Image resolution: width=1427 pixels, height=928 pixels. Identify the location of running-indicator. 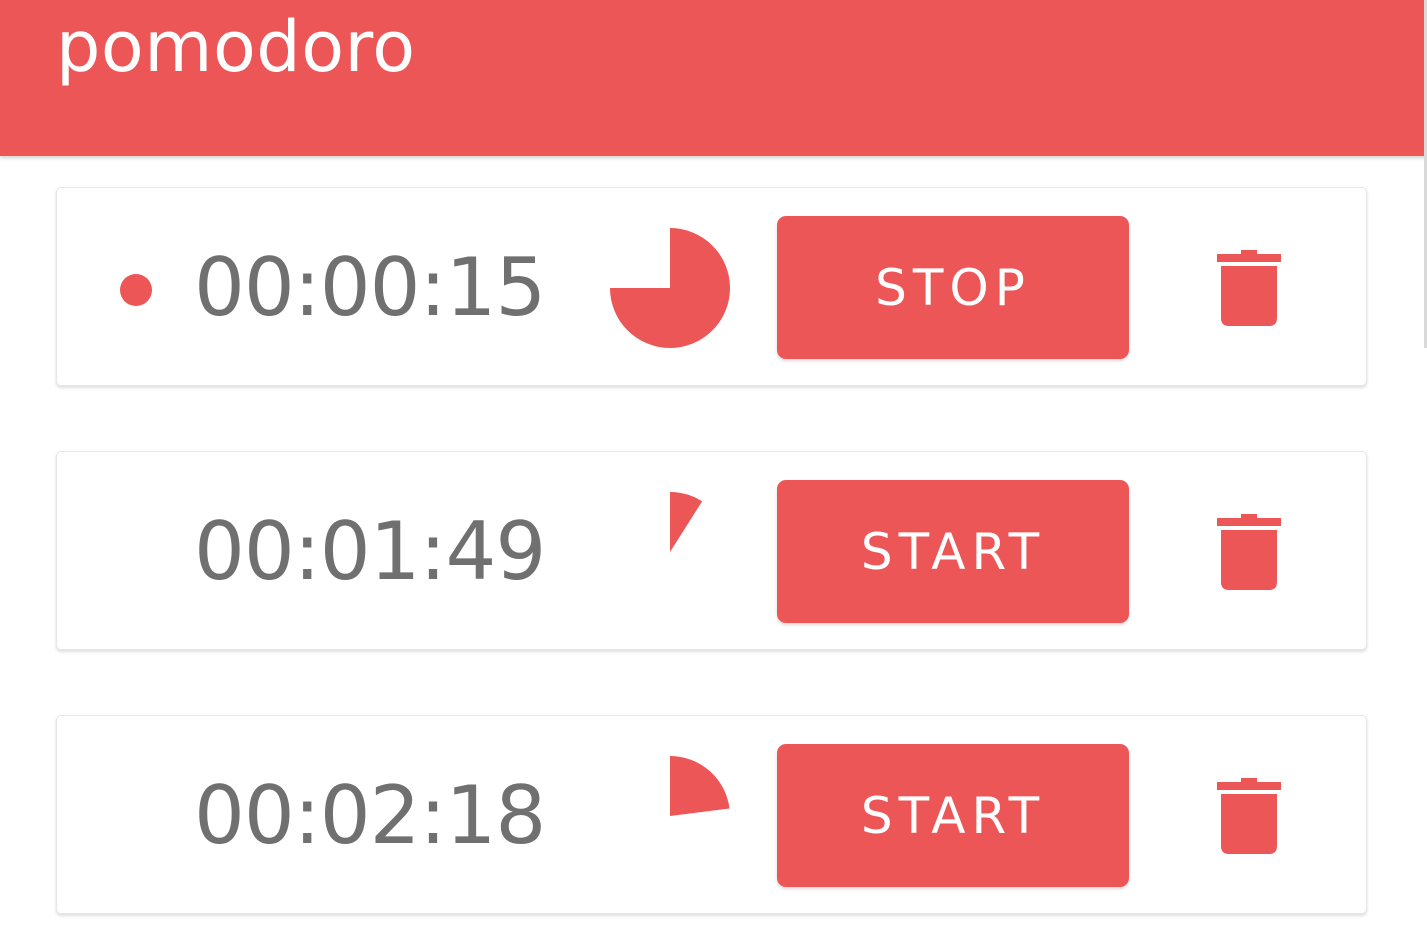
(136, 290).